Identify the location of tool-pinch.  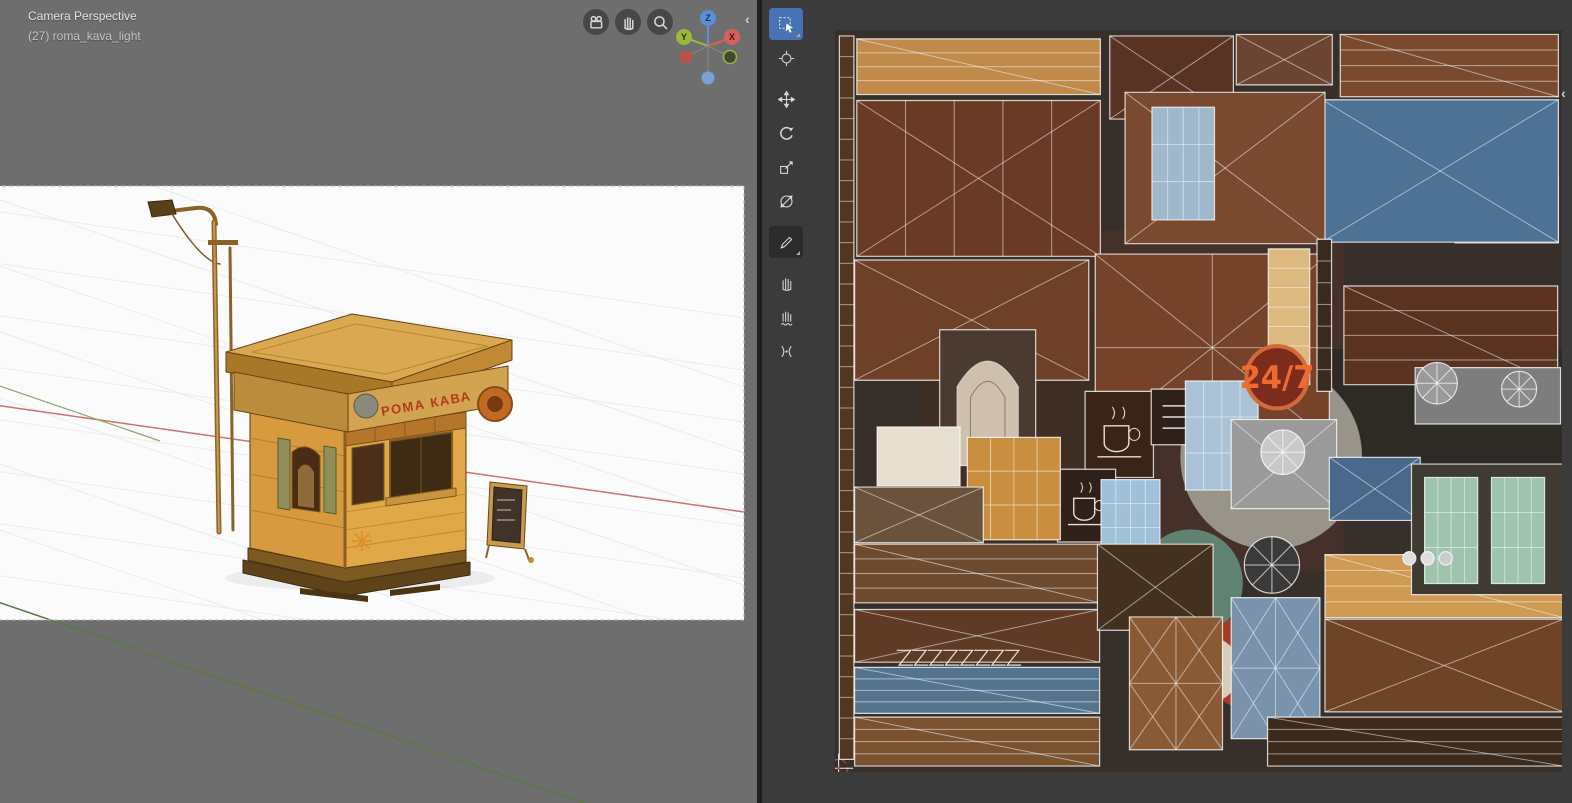
(786, 351).